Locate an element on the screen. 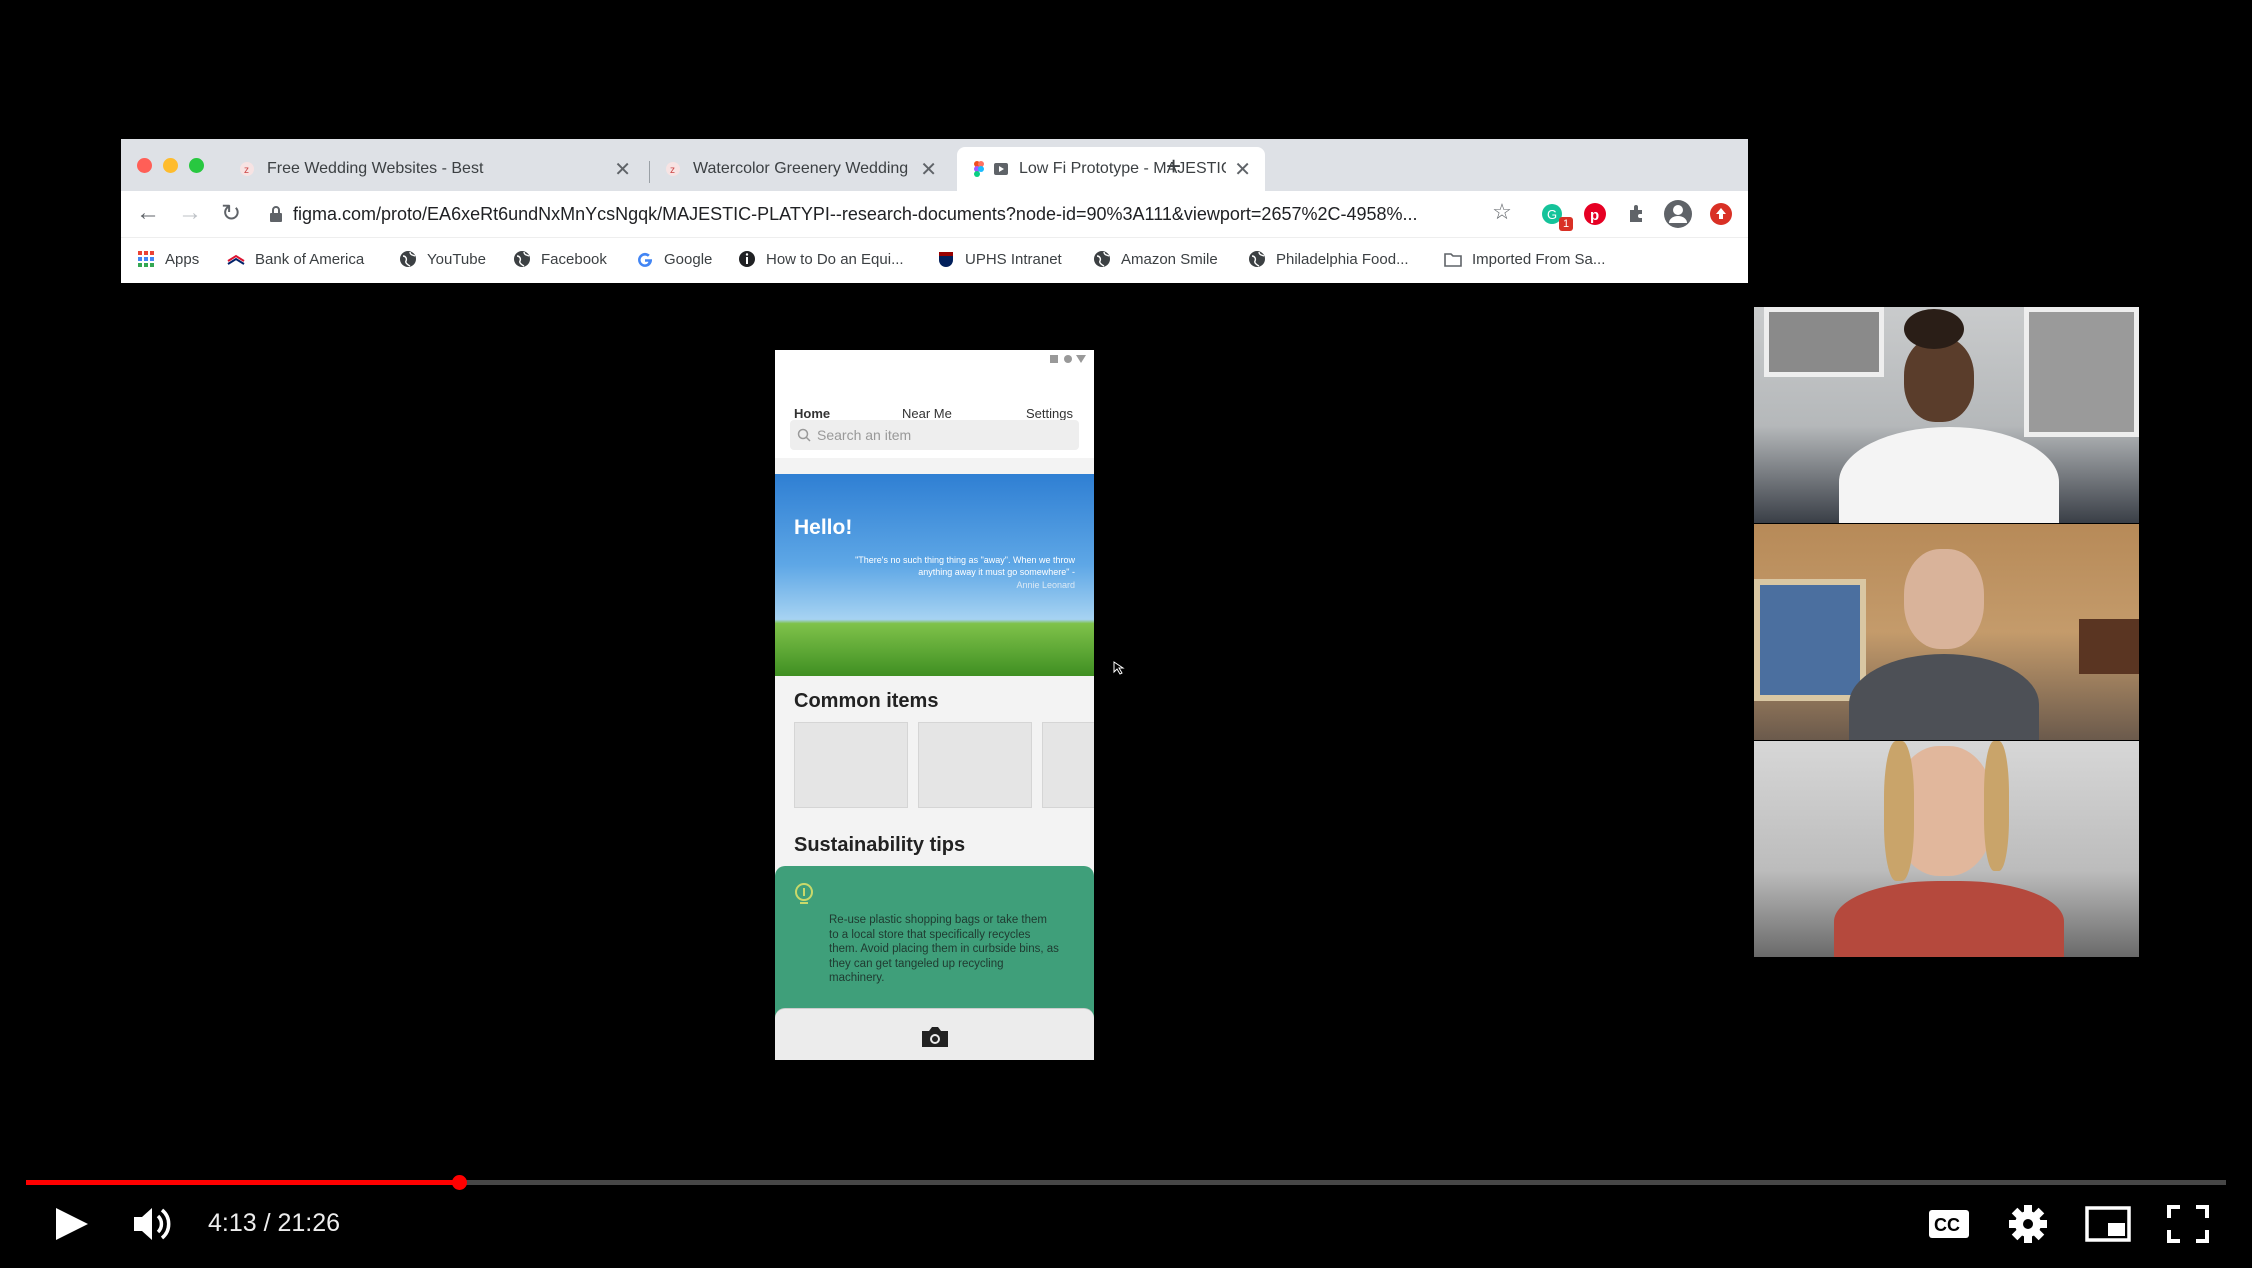 The width and height of the screenshot is (2252, 1268). settings-gear-icon is located at coordinates (2028, 1224).